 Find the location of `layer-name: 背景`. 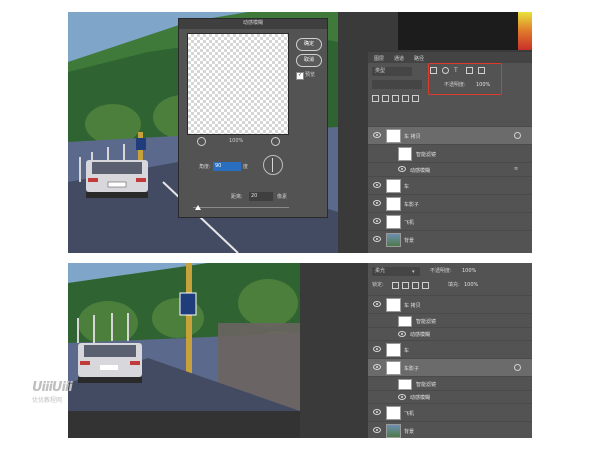

layer-name: 背景 is located at coordinates (409, 241).